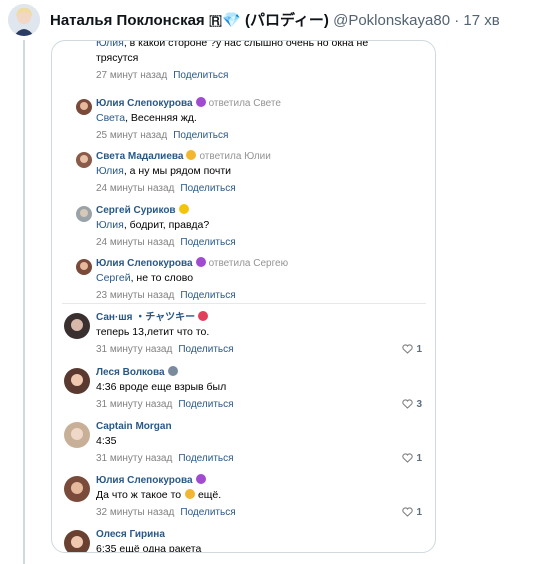 This screenshot has width=534, height=564. Describe the element at coordinates (244, 303) in the screenshot. I see `divider` at that location.